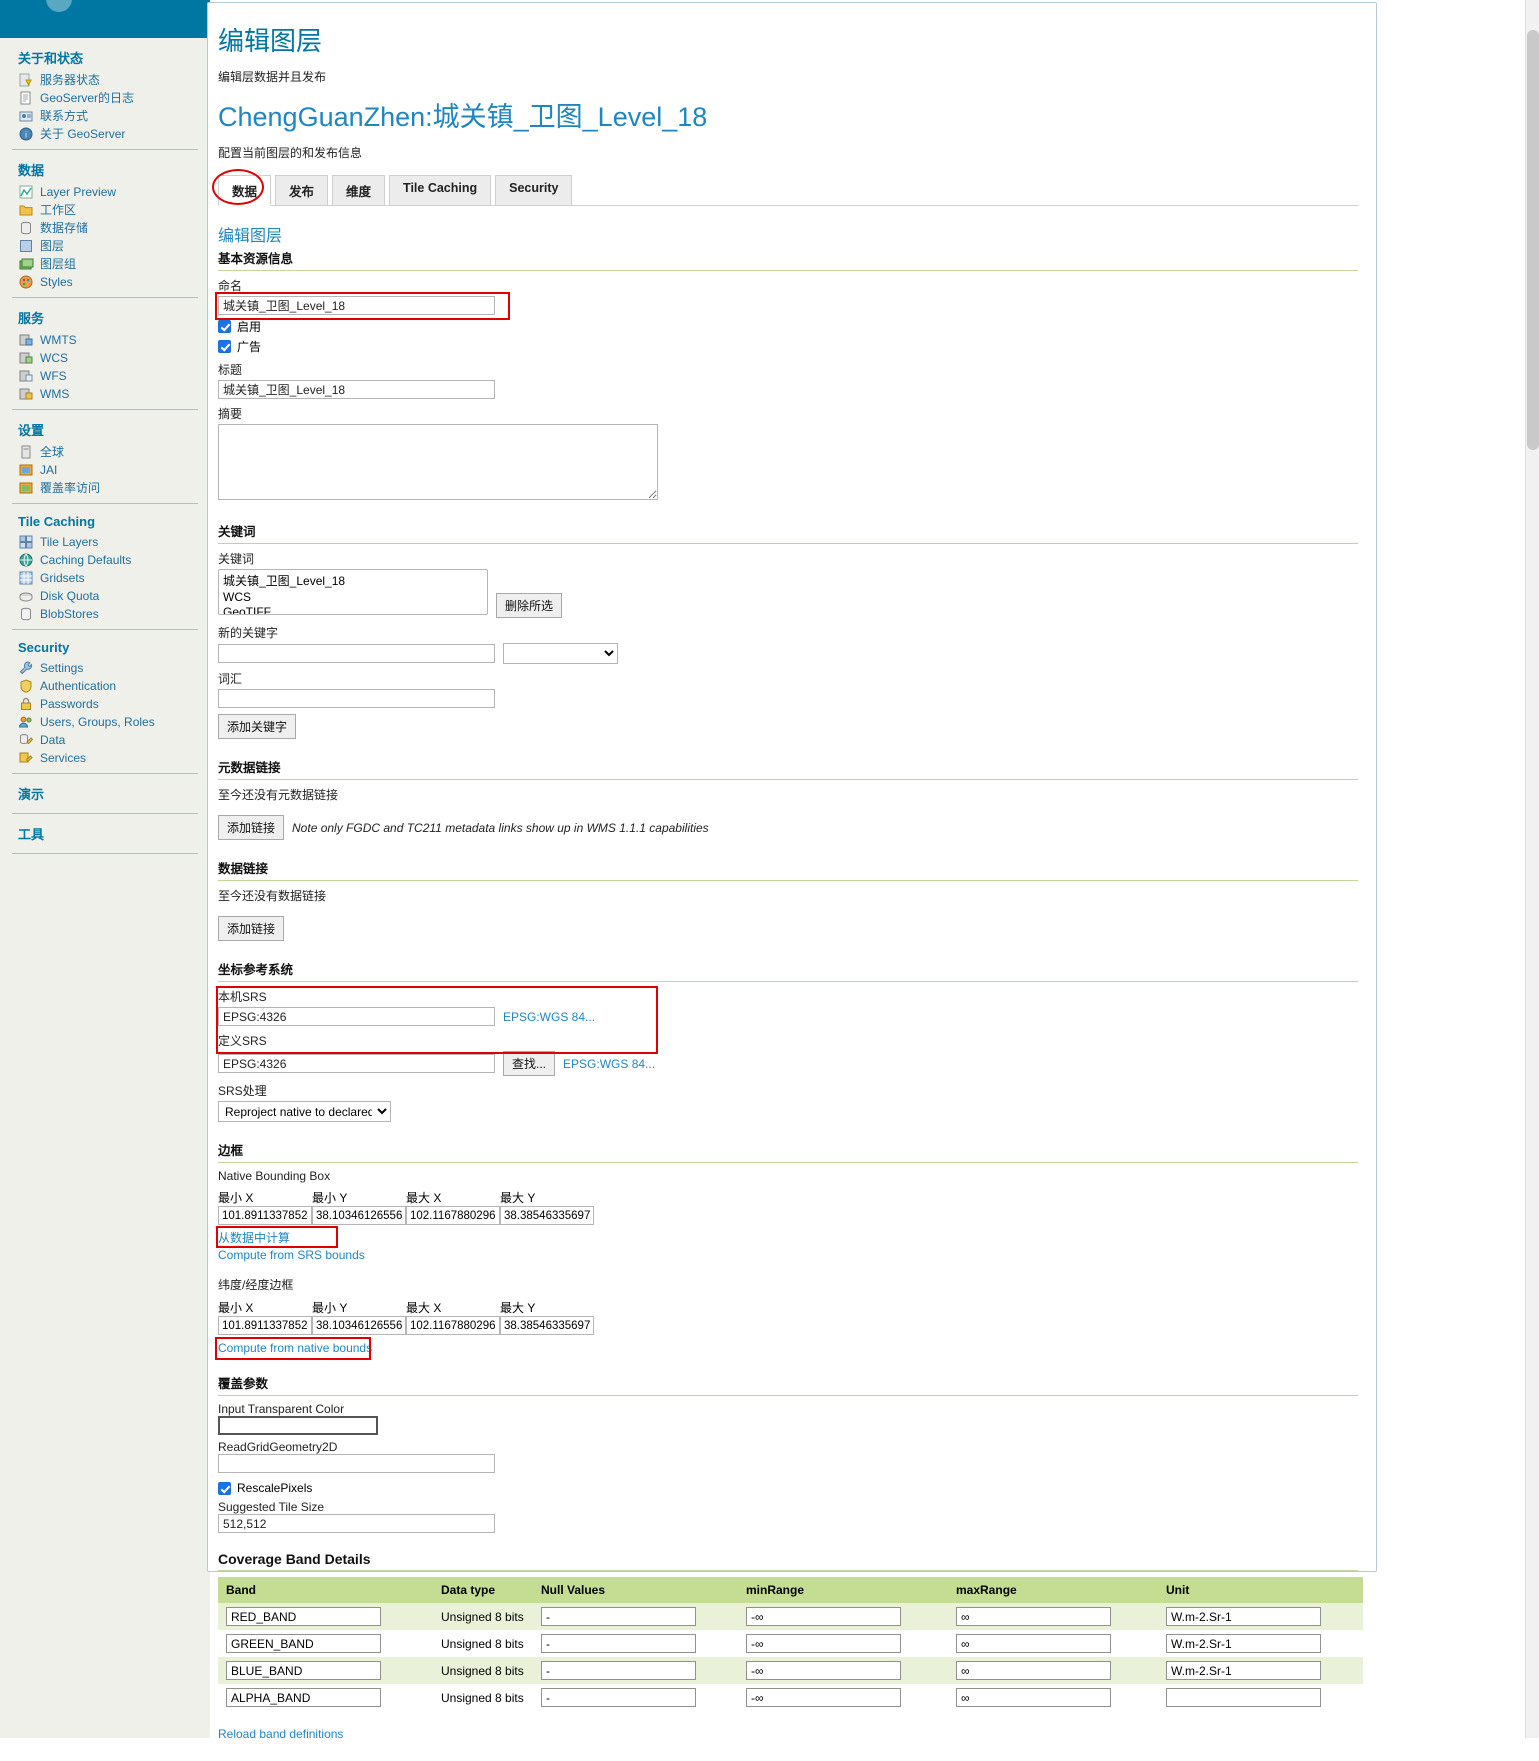  What do you see at coordinates (105, 246) in the screenshot?
I see `sidebar-item-: 图层` at bounding box center [105, 246].